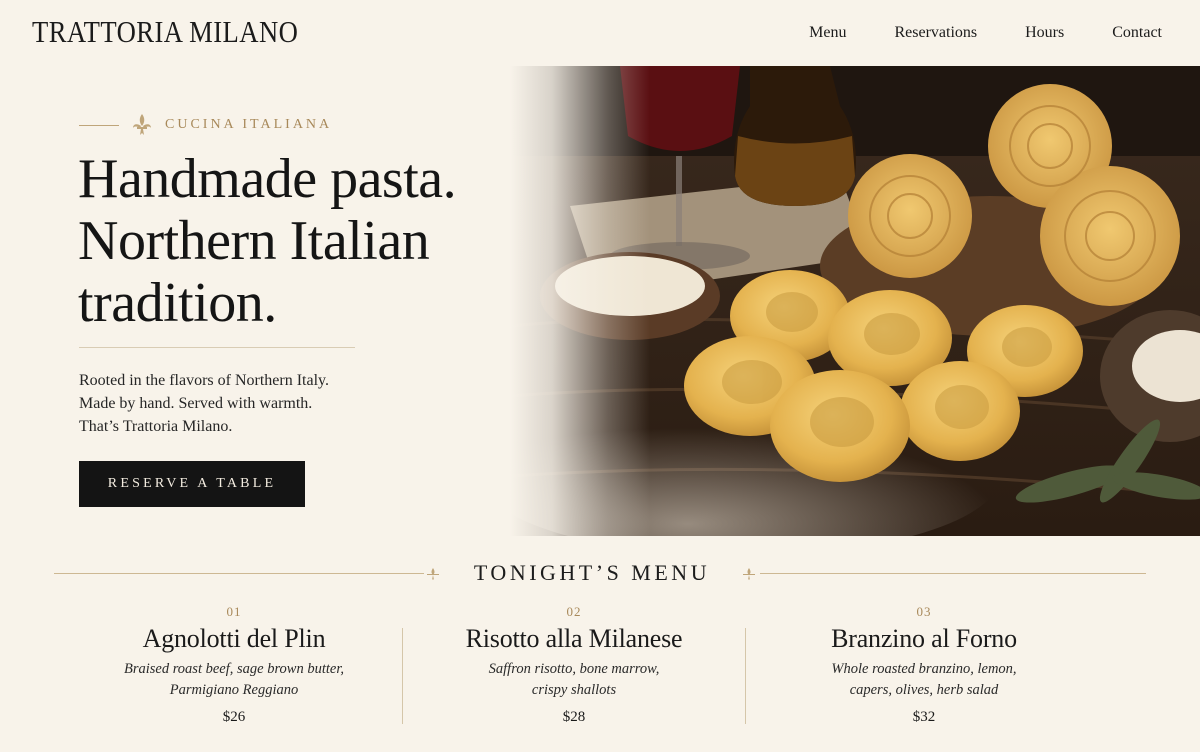  I want to click on dish-description-line: Saffron risotto, bone marrow,, so click(574, 669).